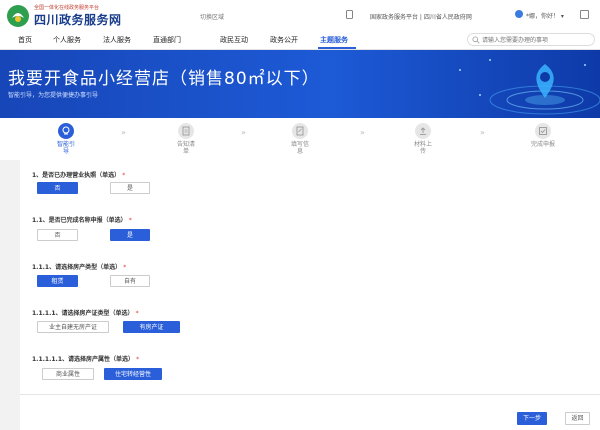  What do you see at coordinates (67, 40) in the screenshot?
I see `nav-personal: 个人服务` at bounding box center [67, 40].